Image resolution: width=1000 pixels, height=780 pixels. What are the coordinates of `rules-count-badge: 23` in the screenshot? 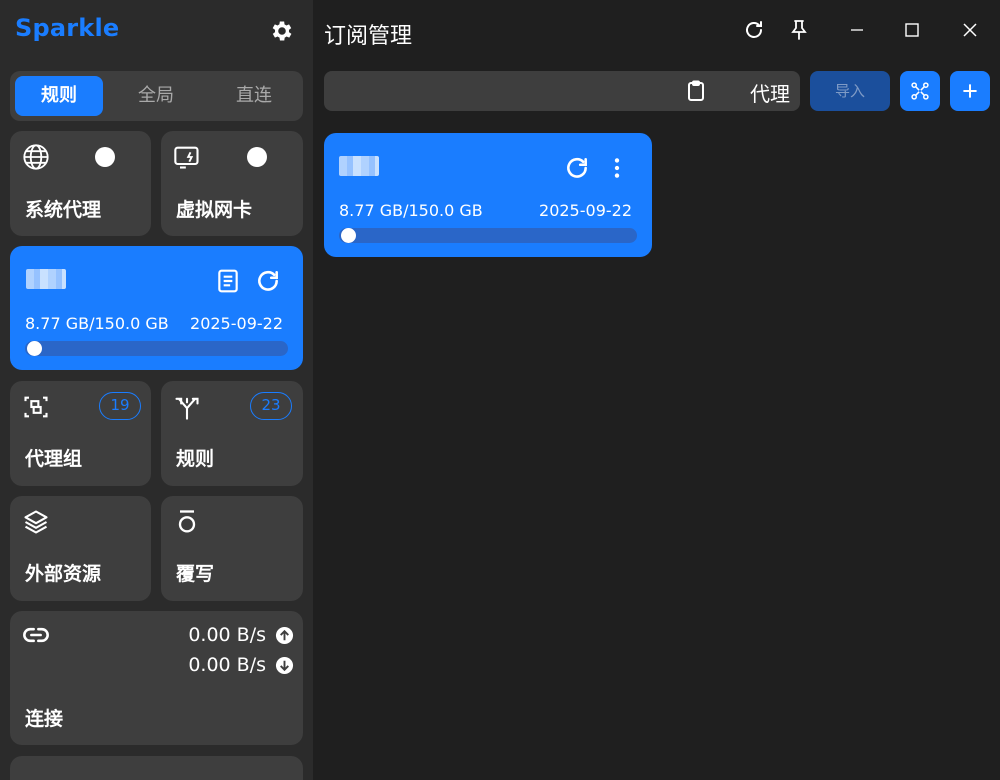 It's located at (271, 406).